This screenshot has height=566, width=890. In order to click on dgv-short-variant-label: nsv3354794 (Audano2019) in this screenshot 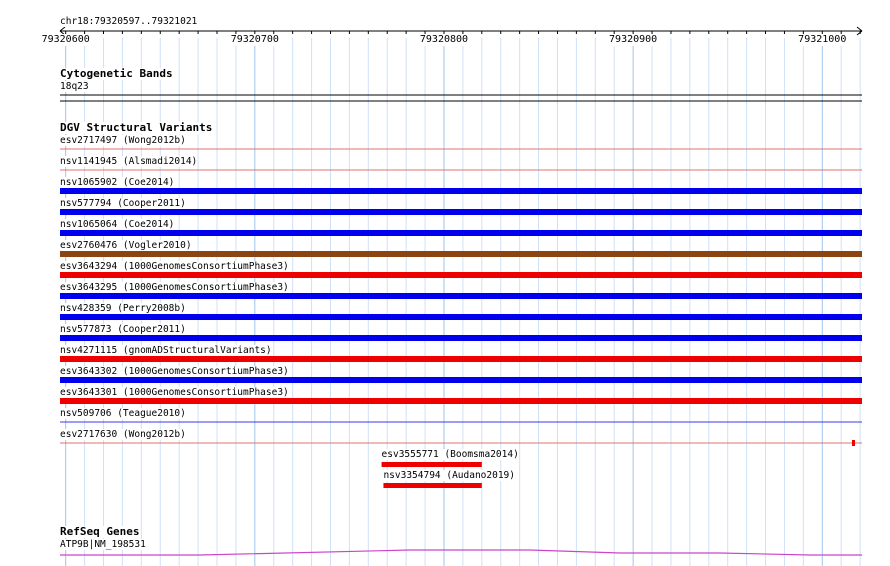, I will do `click(449, 475)`.